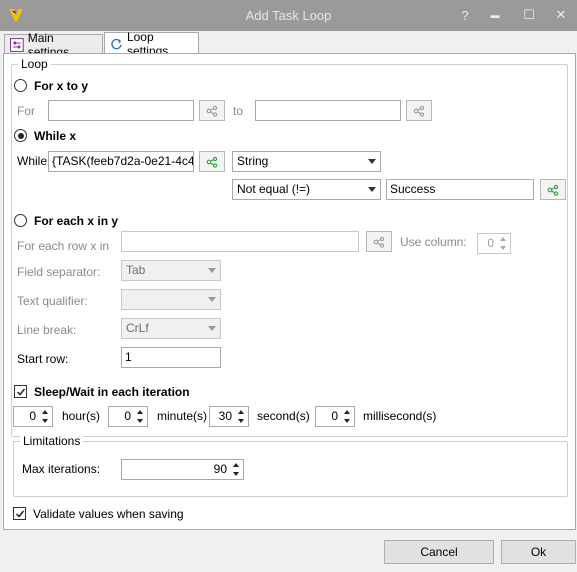 The width and height of the screenshot is (577, 572). I want to click on help-button: ?, so click(465, 15).